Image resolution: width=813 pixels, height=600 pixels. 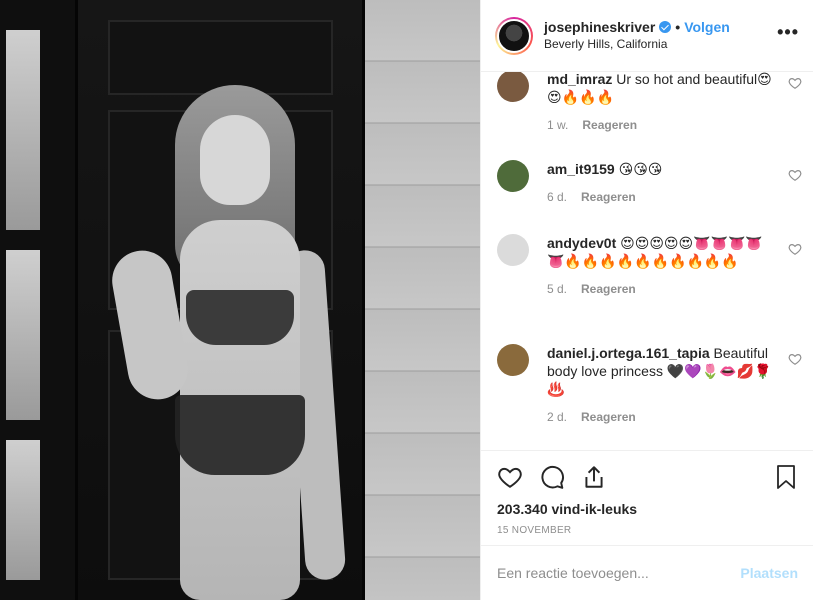 I want to click on comment-username: md_imraz, so click(x=579, y=79).